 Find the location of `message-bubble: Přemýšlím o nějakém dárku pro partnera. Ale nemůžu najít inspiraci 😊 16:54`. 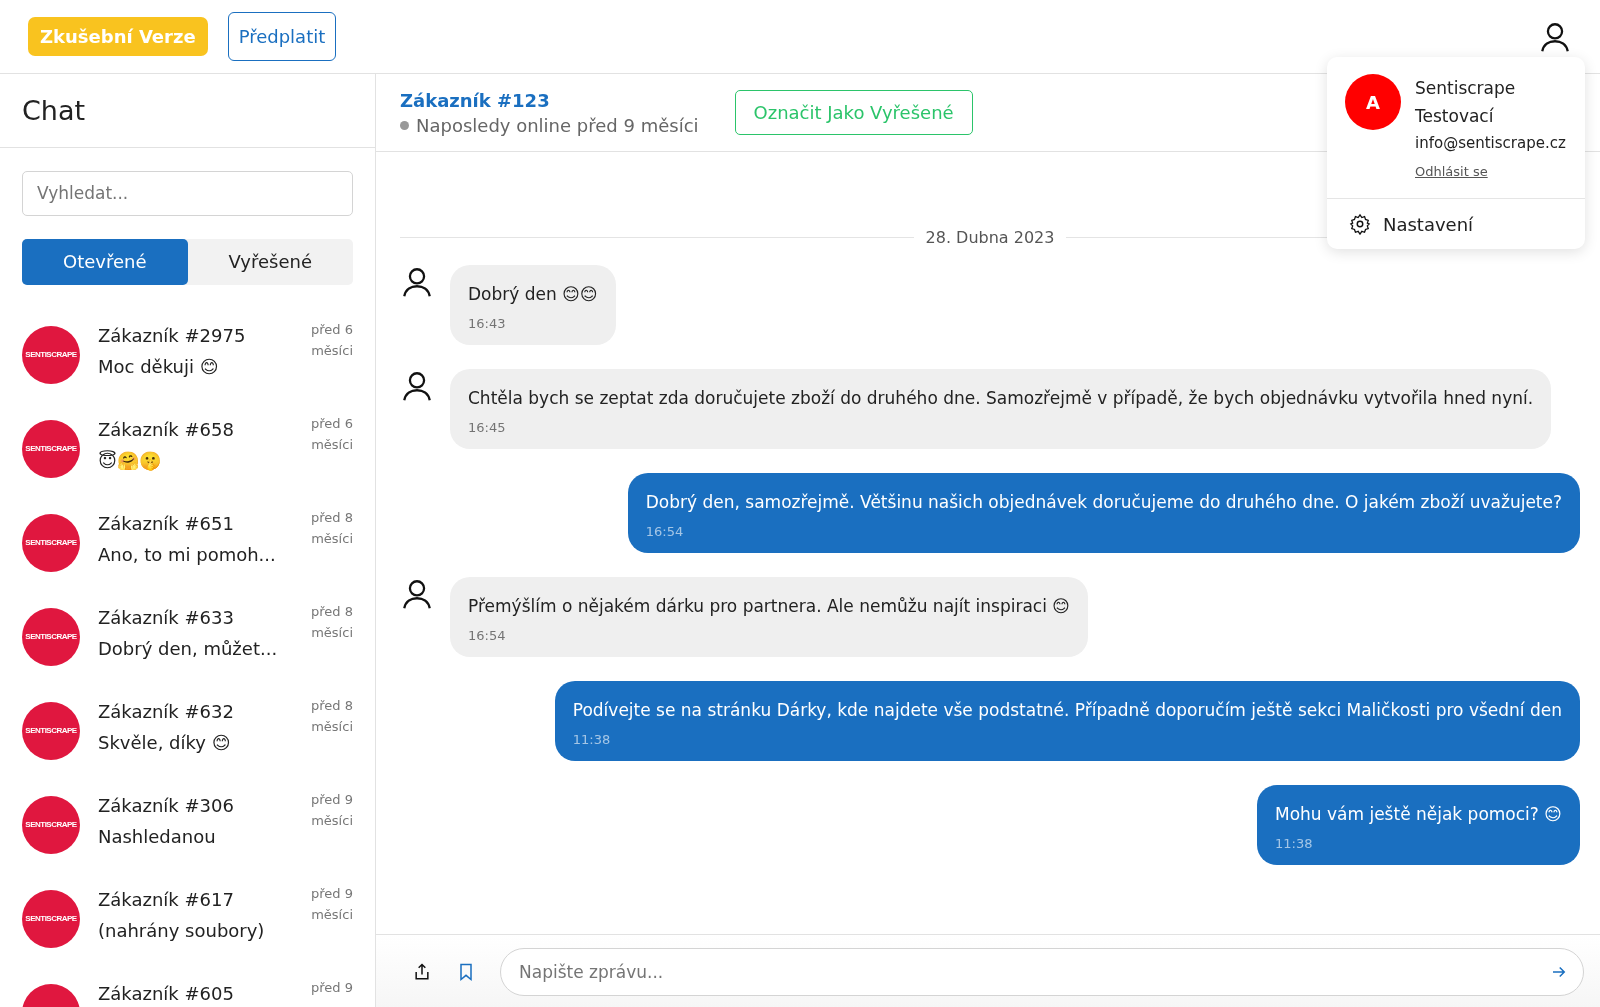

message-bubble: Přemýšlím o nějakém dárku pro partnera. Ale nemůžu najít inspiraci 😊 16:54 is located at coordinates (769, 617).